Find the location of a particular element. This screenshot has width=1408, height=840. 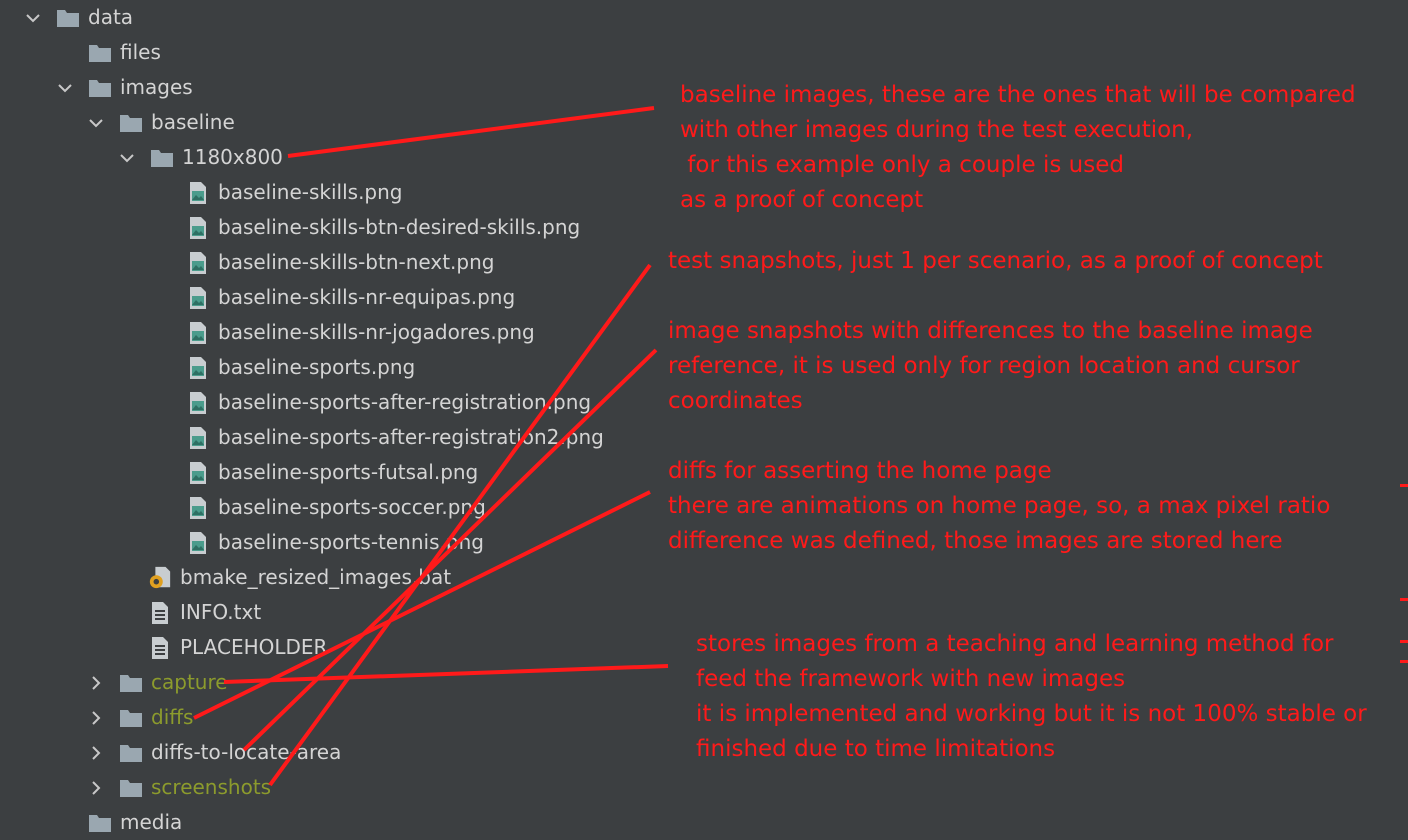

tree-item-label: baseline-sports-after-registration2.png is located at coordinates (411, 437).